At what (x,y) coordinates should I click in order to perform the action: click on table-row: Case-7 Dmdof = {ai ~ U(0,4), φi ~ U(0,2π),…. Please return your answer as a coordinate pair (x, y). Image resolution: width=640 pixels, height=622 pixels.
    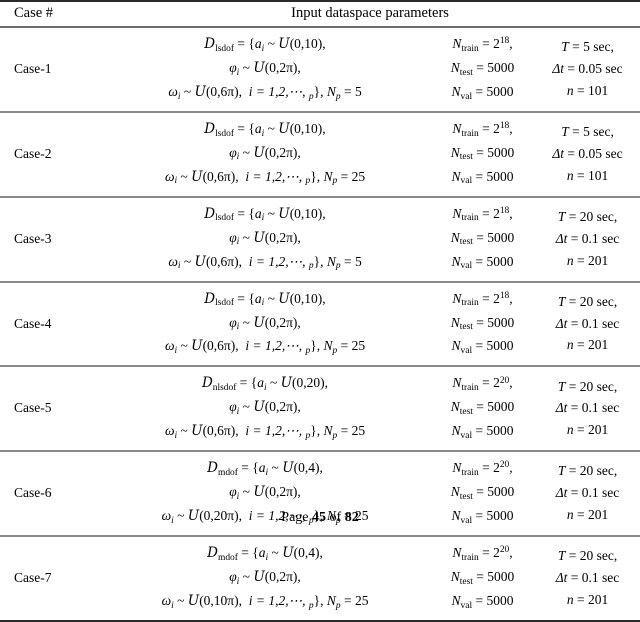
    Looking at the image, I should click on (320, 579).